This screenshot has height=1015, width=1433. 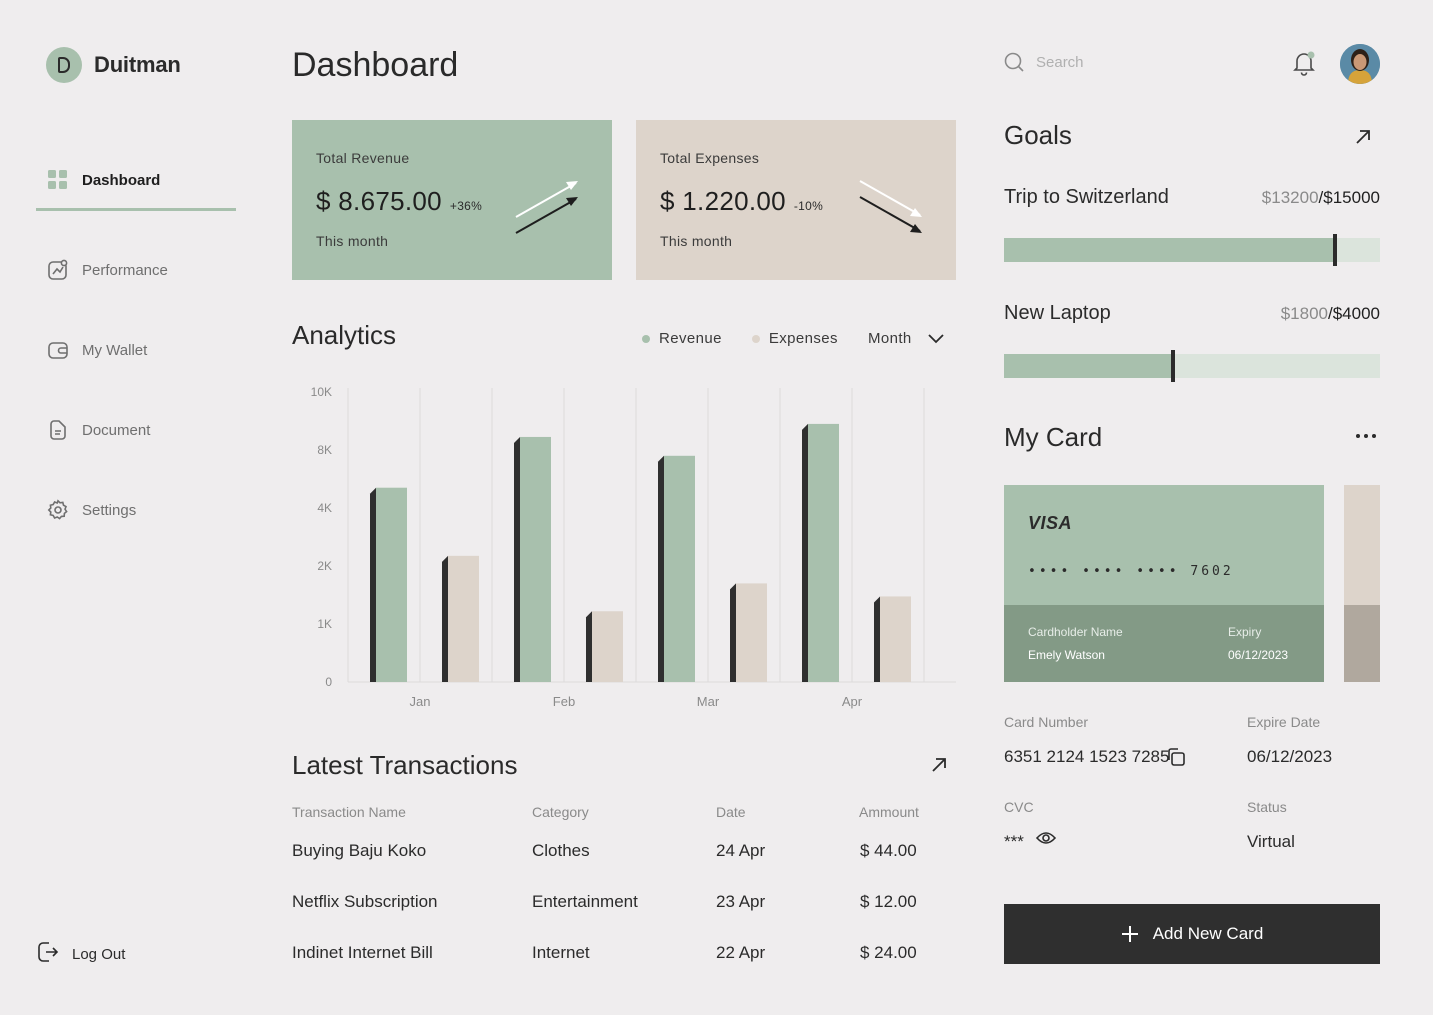 I want to click on goal-amount: $13200/$15000, so click(x=1320, y=197).